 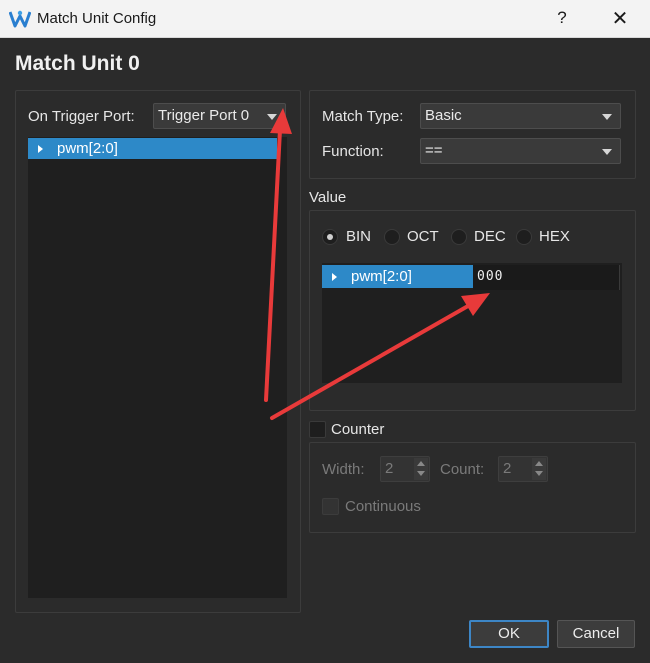 I want to click on radix-oct-label: OCT, so click(x=423, y=236).